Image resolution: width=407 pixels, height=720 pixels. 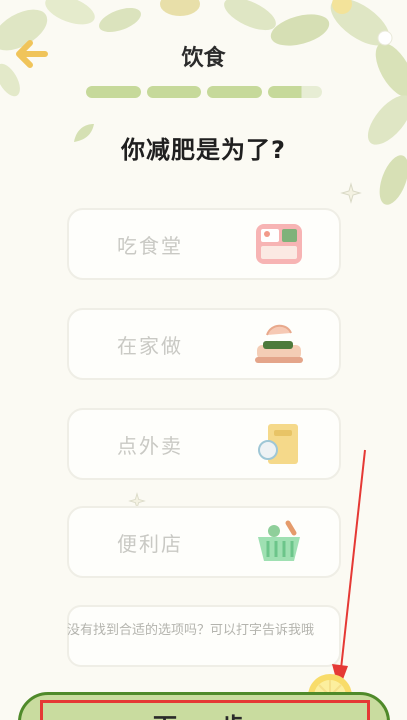 What do you see at coordinates (204, 93) in the screenshot?
I see `progress-bar` at bounding box center [204, 93].